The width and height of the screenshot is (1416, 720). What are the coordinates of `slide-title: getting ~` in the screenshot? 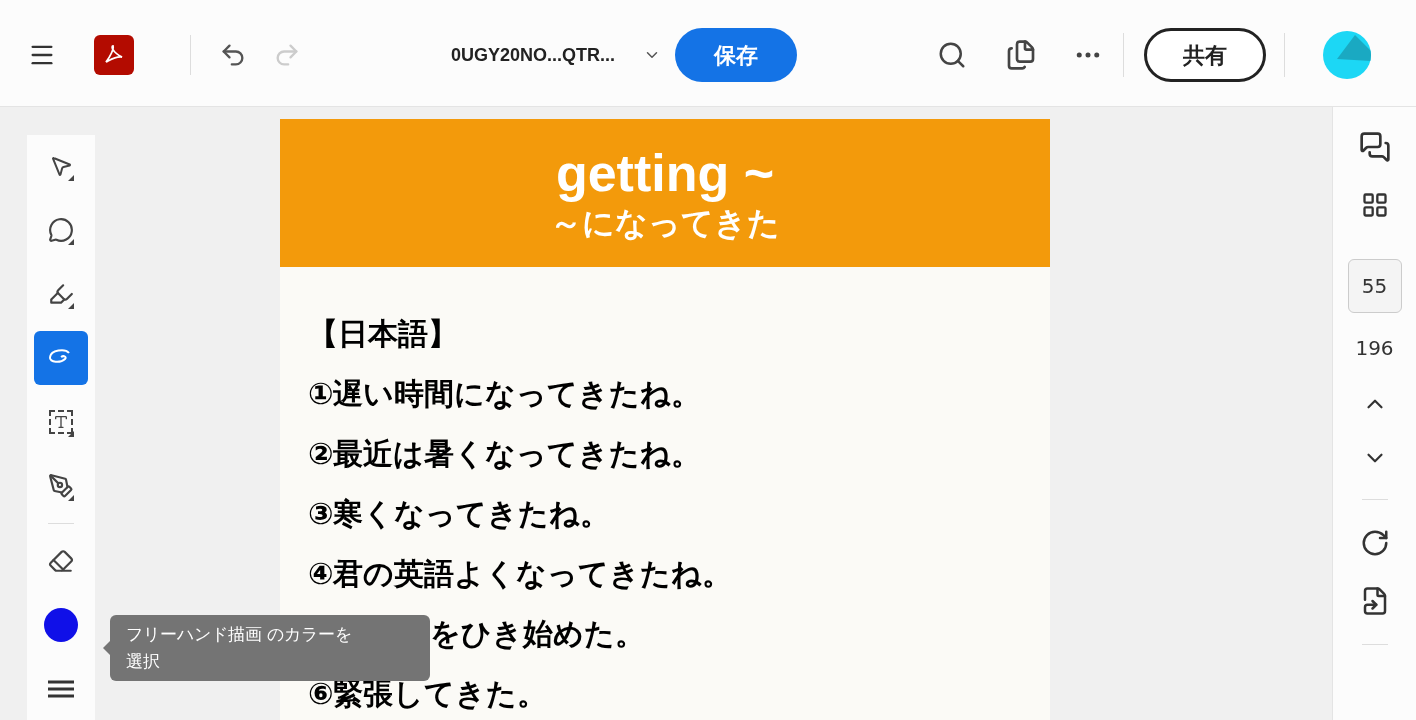 It's located at (665, 173).